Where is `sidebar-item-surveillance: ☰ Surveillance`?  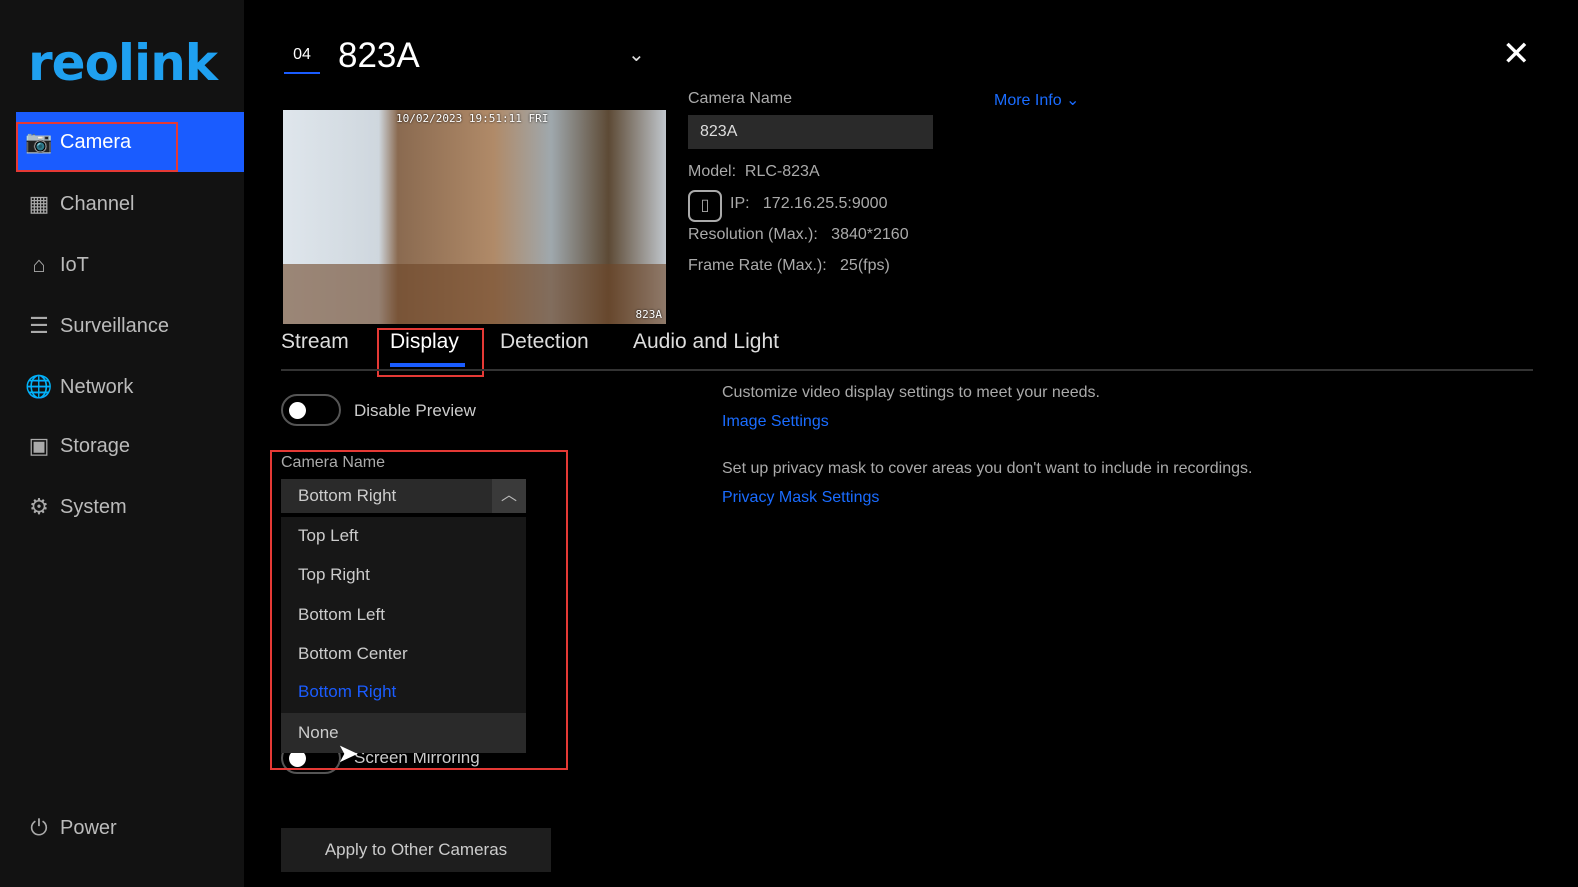 sidebar-item-surveillance: ☰ Surveillance is located at coordinates (130, 326).